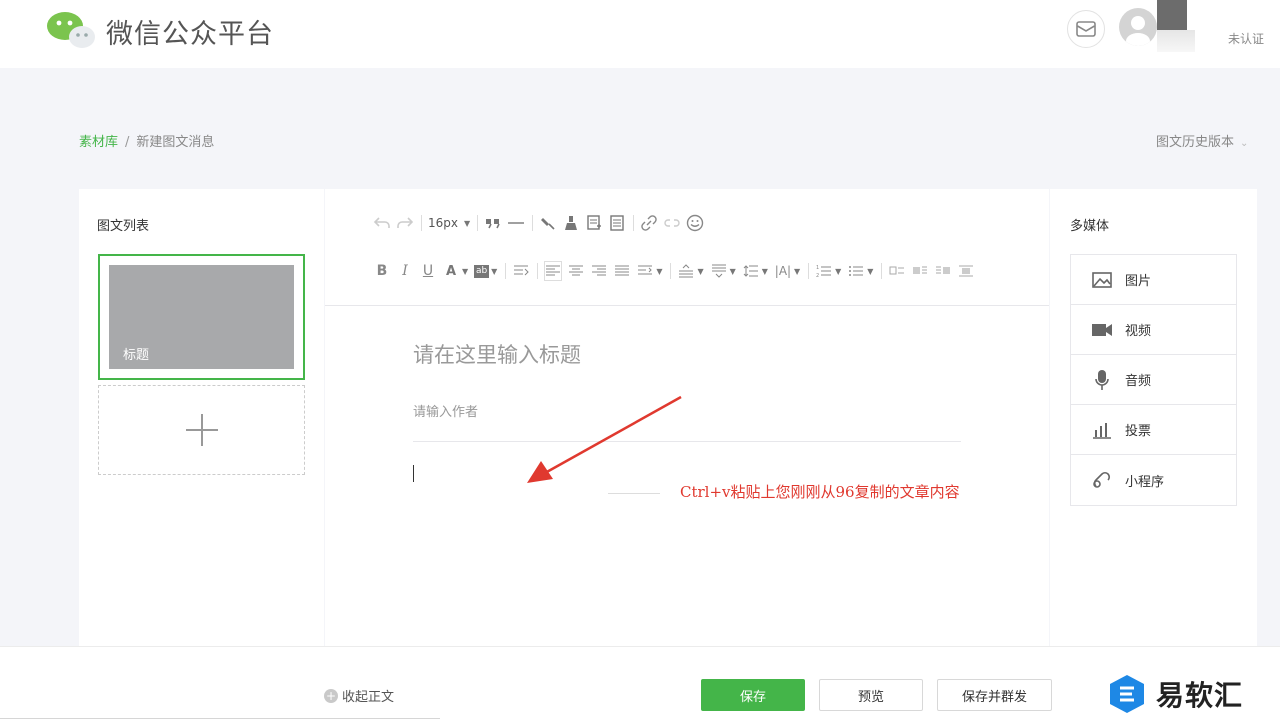  I want to click on indent-icon, so click(521, 271).